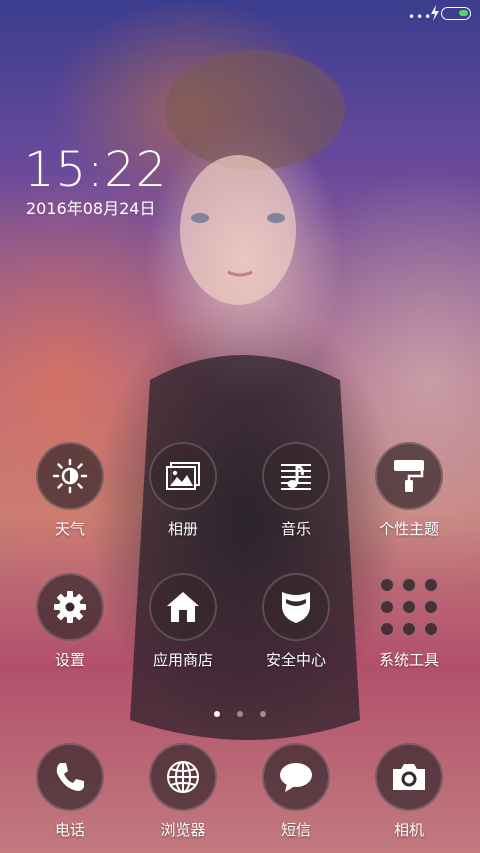  I want to click on messages-icon, so click(296, 777).